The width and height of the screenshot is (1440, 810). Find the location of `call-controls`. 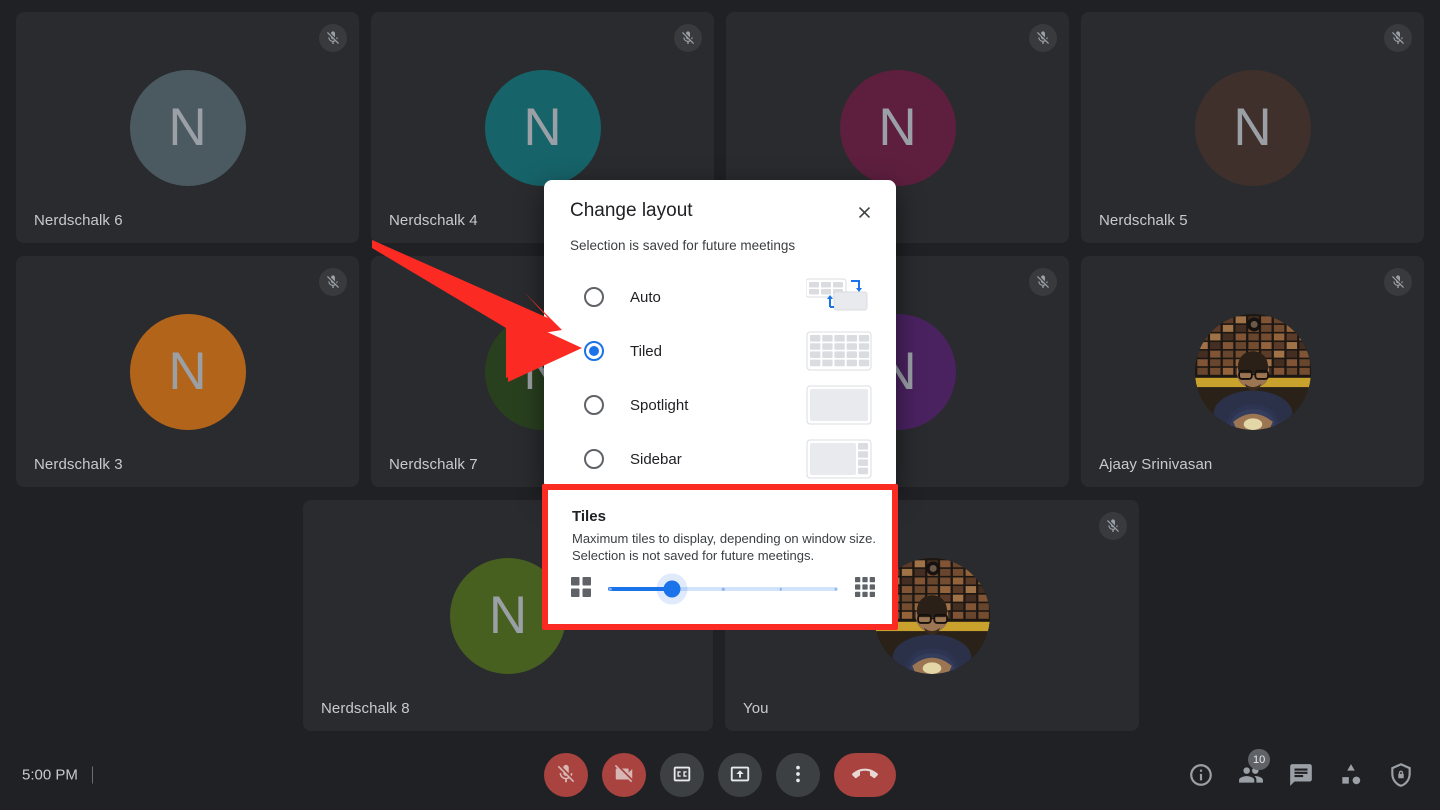

call-controls is located at coordinates (720, 775).